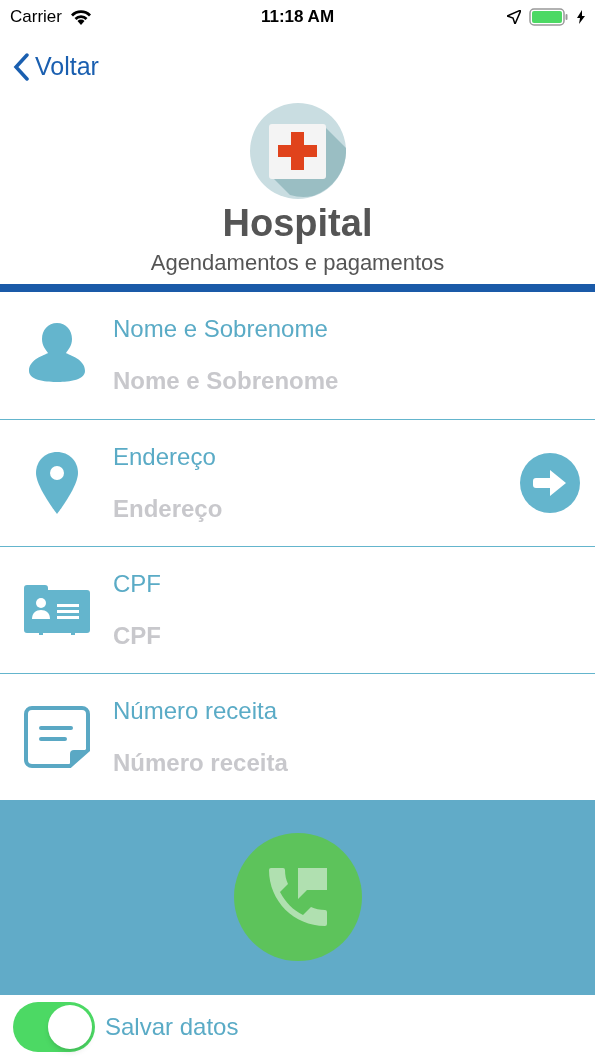 The image size is (595, 1059). Describe the element at coordinates (549, 16) in the screenshot. I see `battery-icon` at that location.